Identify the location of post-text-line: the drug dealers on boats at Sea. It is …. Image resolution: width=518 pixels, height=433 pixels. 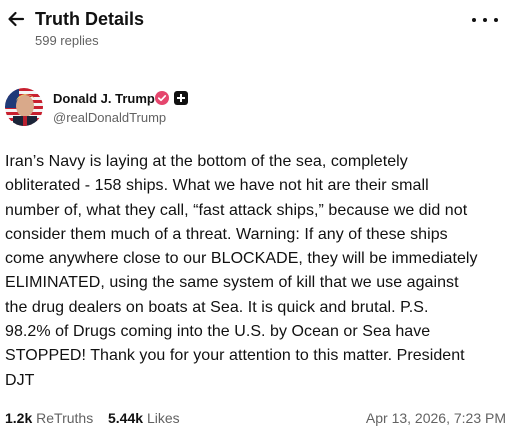
(217, 307).